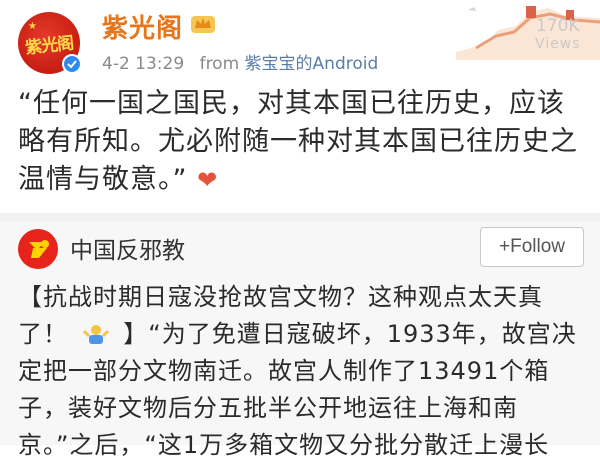 The height and width of the screenshot is (464, 600). Describe the element at coordinates (300, 217) in the screenshot. I see `section-divider` at that location.